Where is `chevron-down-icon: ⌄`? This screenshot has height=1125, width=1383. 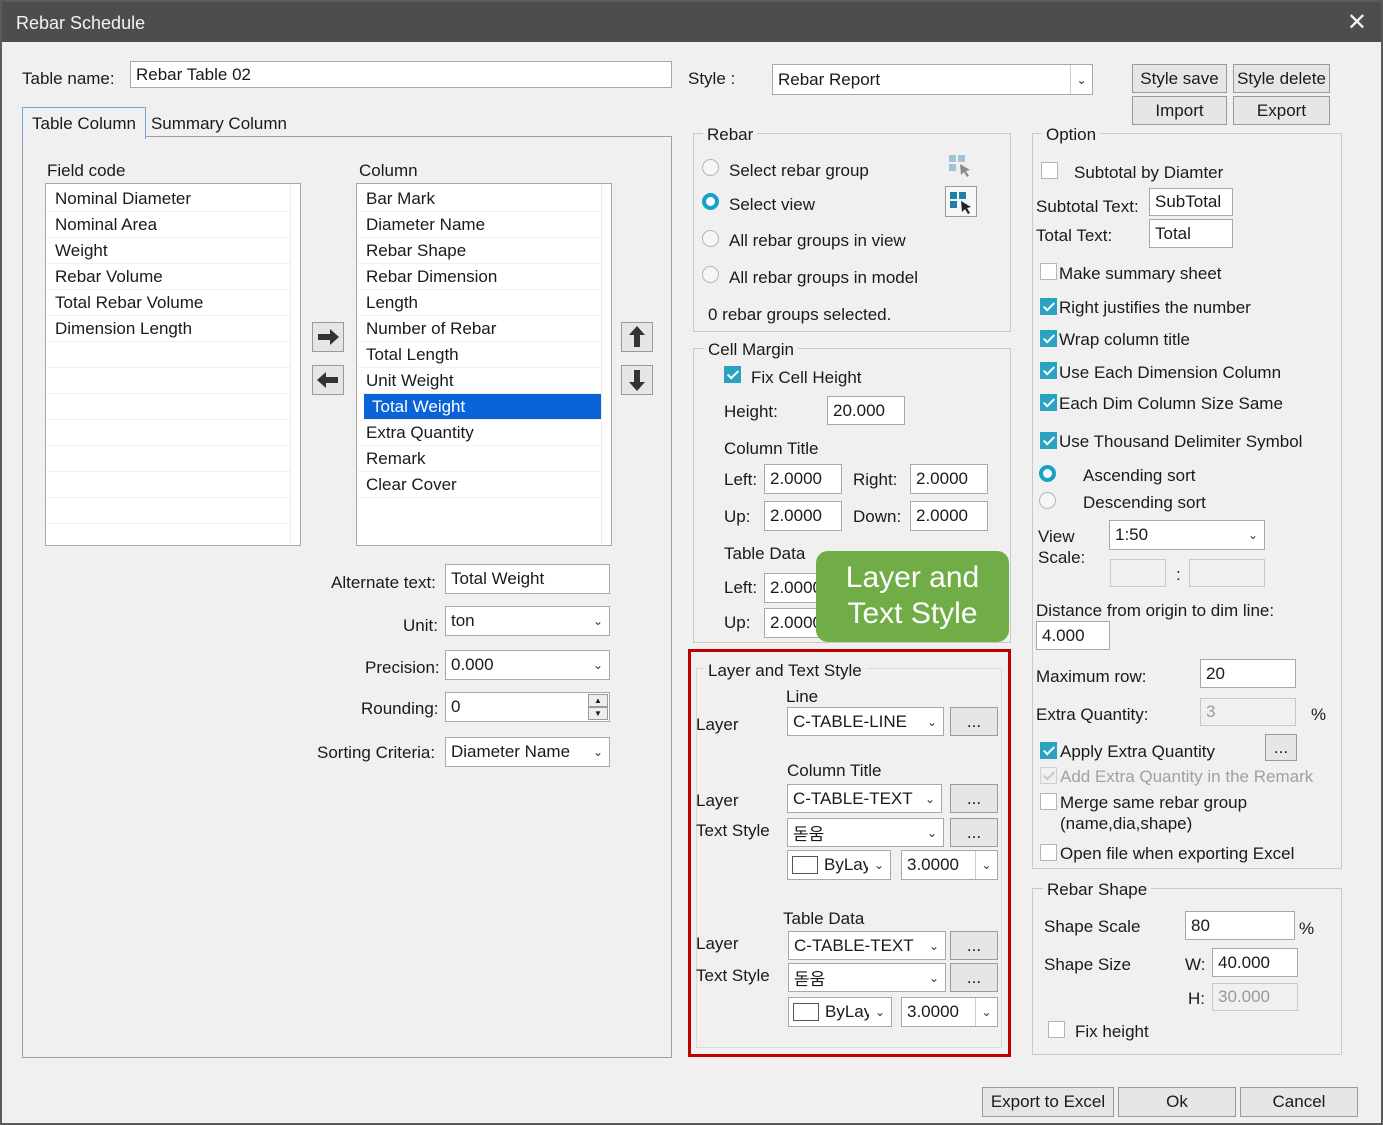
chevron-down-icon: ⌄ is located at coordinates (932, 832).